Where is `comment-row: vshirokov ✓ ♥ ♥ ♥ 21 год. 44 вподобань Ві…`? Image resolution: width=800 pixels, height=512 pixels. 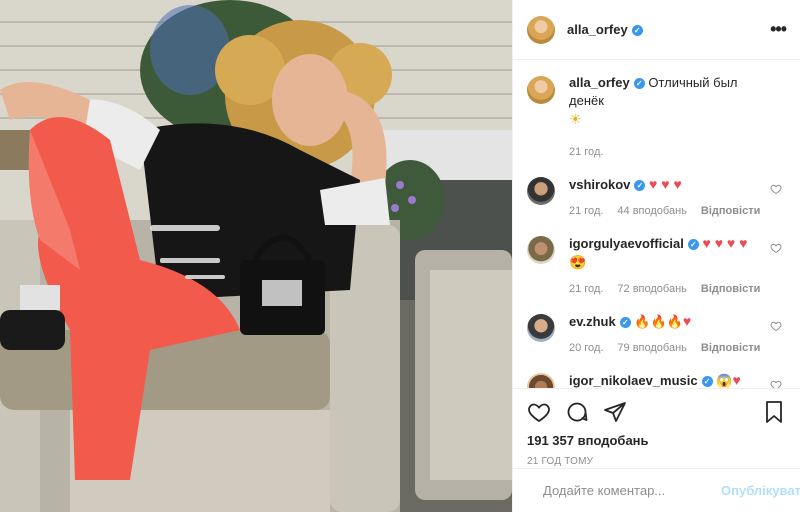
comment-row: vshirokov ✓ ♥ ♥ ♥ 21 год. 44 вподобань Ві… is located at coordinates (655, 197).